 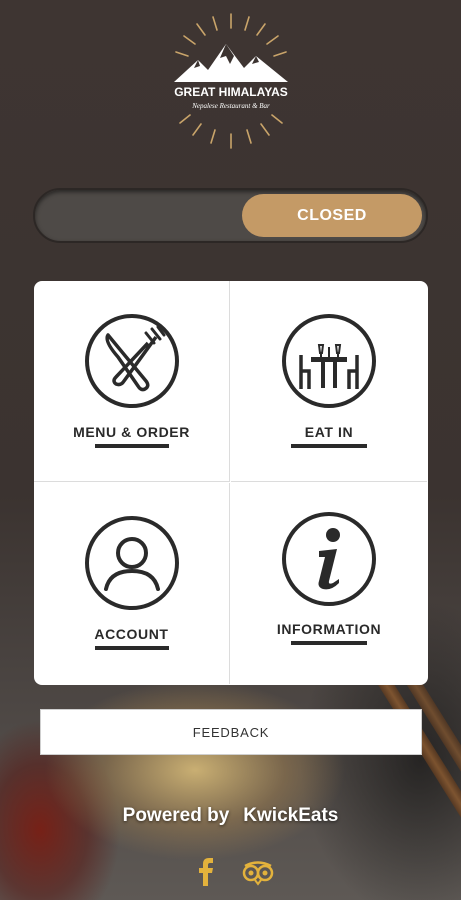 I want to click on brand-tagline: Nepalese Restaurant & Bar, so click(x=230, y=106).